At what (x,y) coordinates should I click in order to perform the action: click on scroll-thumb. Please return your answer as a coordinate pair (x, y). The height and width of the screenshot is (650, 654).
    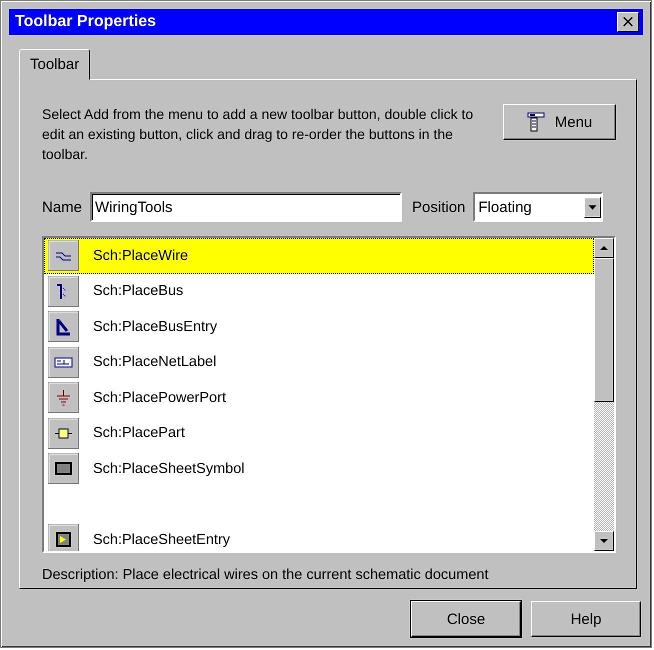
    Looking at the image, I should click on (604, 330).